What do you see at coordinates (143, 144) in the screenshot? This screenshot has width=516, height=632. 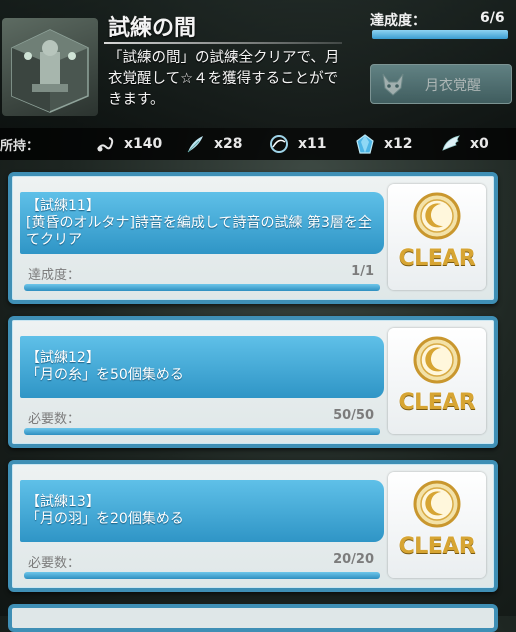 I see `inventory-count: x140` at bounding box center [143, 144].